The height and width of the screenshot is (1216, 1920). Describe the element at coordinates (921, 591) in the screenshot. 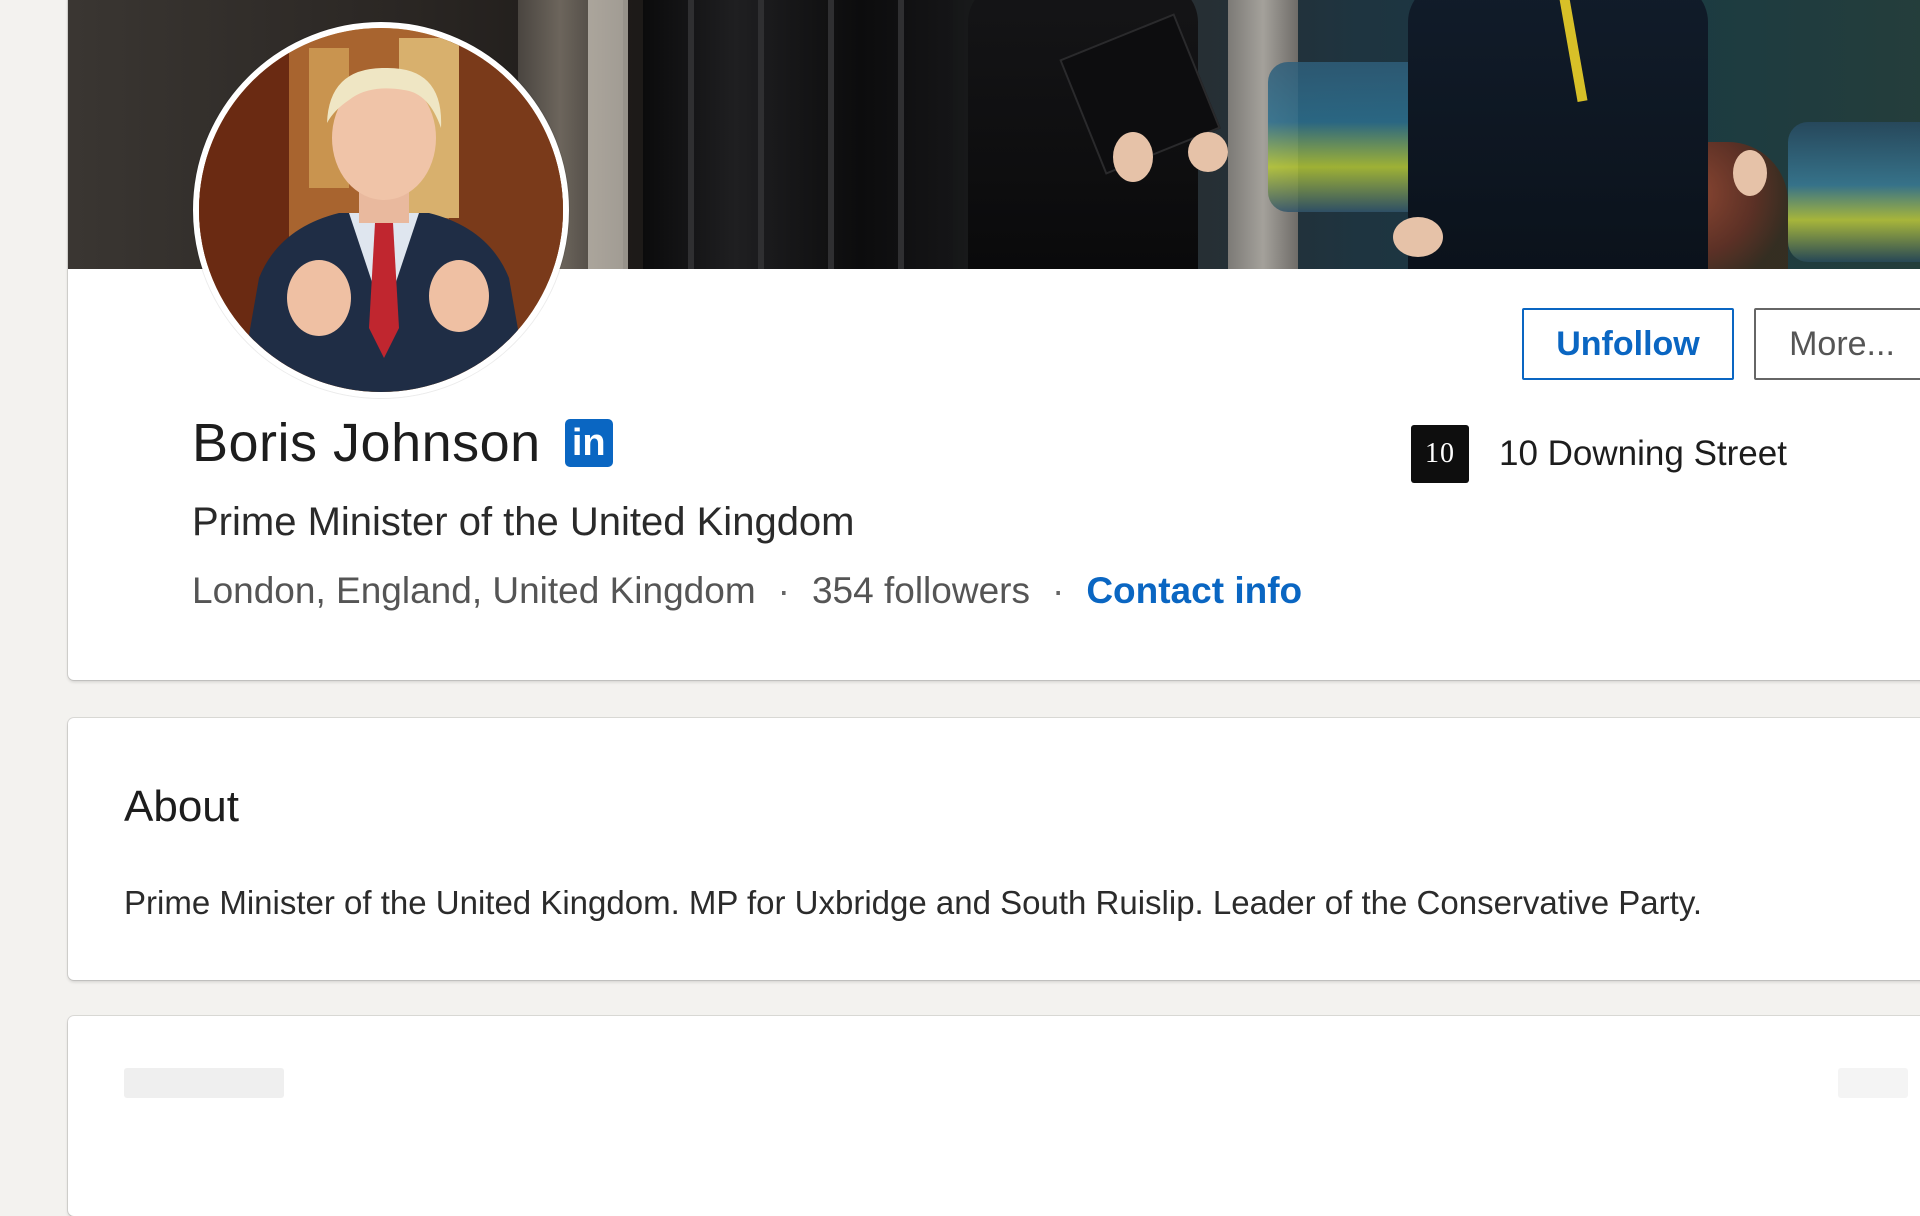

I see `followers-count: 354 followers` at that location.